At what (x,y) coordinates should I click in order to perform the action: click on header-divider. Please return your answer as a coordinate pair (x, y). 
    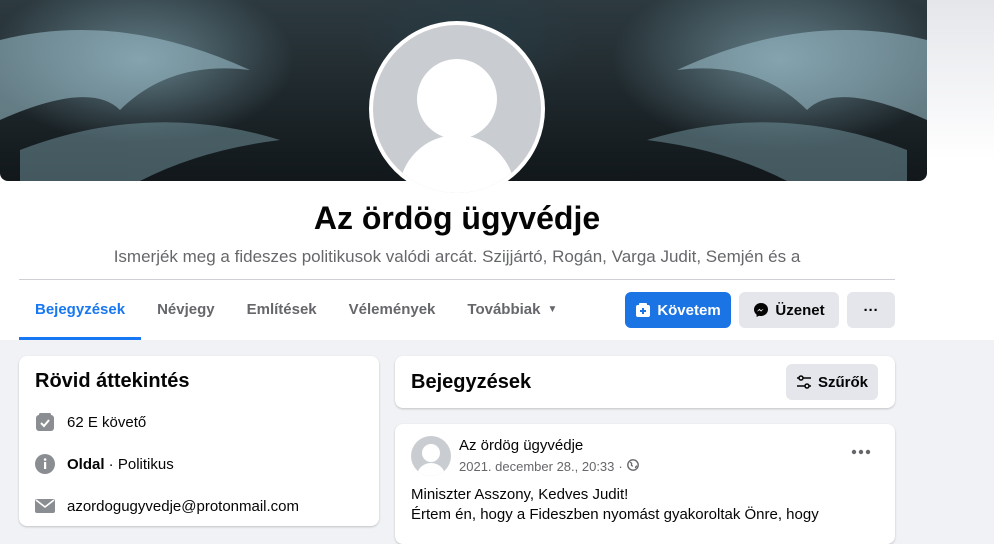
    Looking at the image, I should click on (457, 279).